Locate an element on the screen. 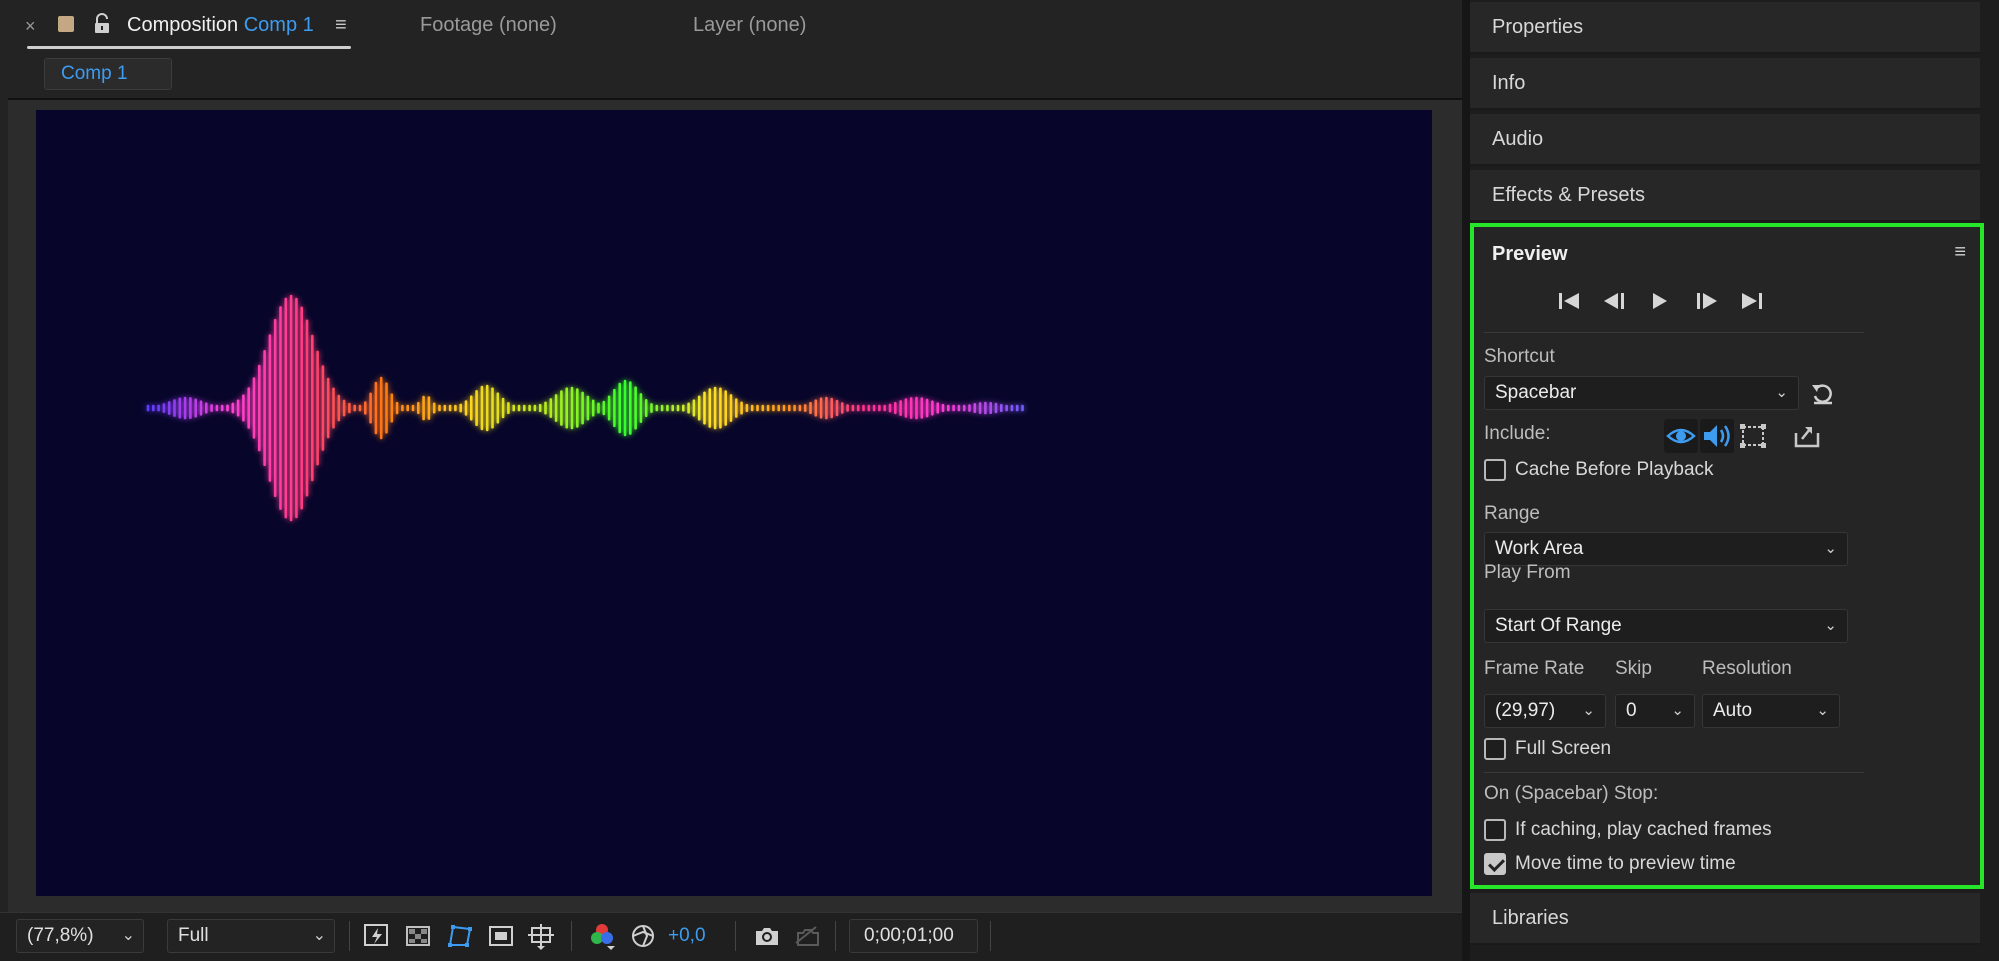 The image size is (1999, 961). tab-footage: Footage (none) is located at coordinates (488, 25).